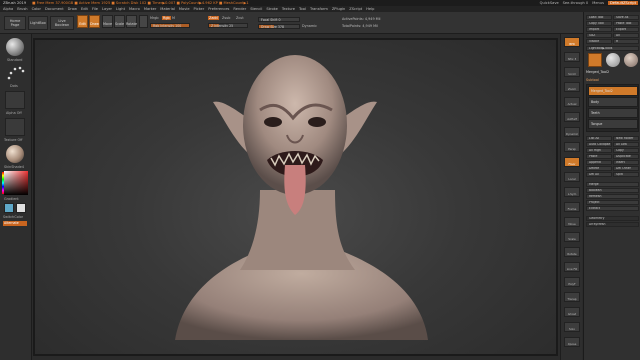  What do you see at coordinates (572, 72) in the screenshot?
I see `viewport-button: Scroll` at bounding box center [572, 72].